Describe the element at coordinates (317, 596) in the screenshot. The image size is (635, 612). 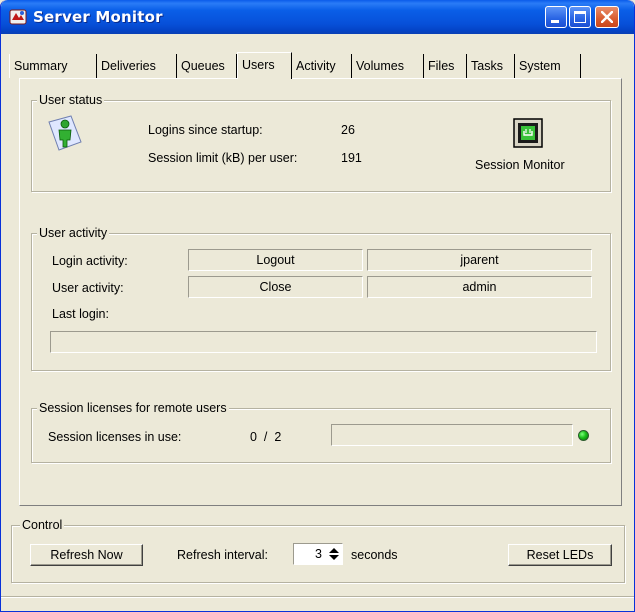
I see `status-bar-divider` at that location.